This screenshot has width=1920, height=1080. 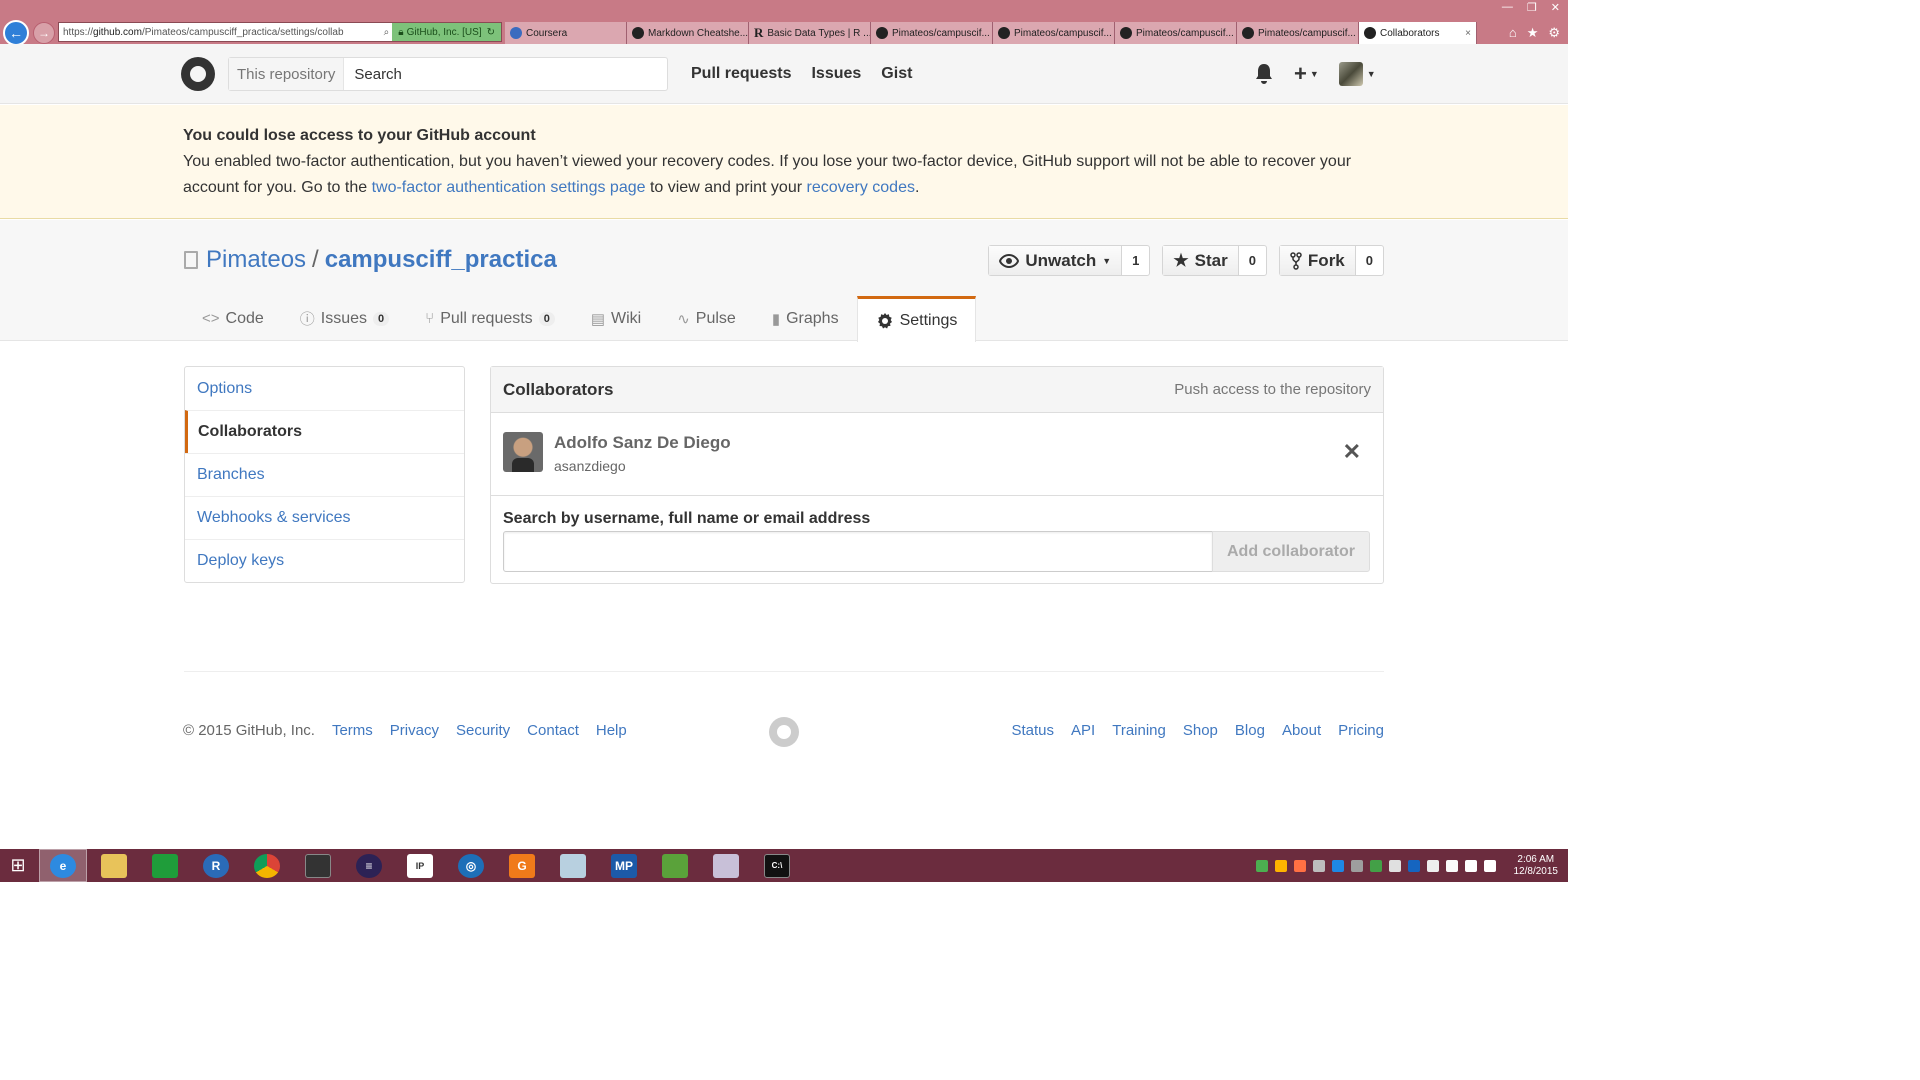 I want to click on tab-wiki: ▤ Wiki, so click(x=616, y=318).